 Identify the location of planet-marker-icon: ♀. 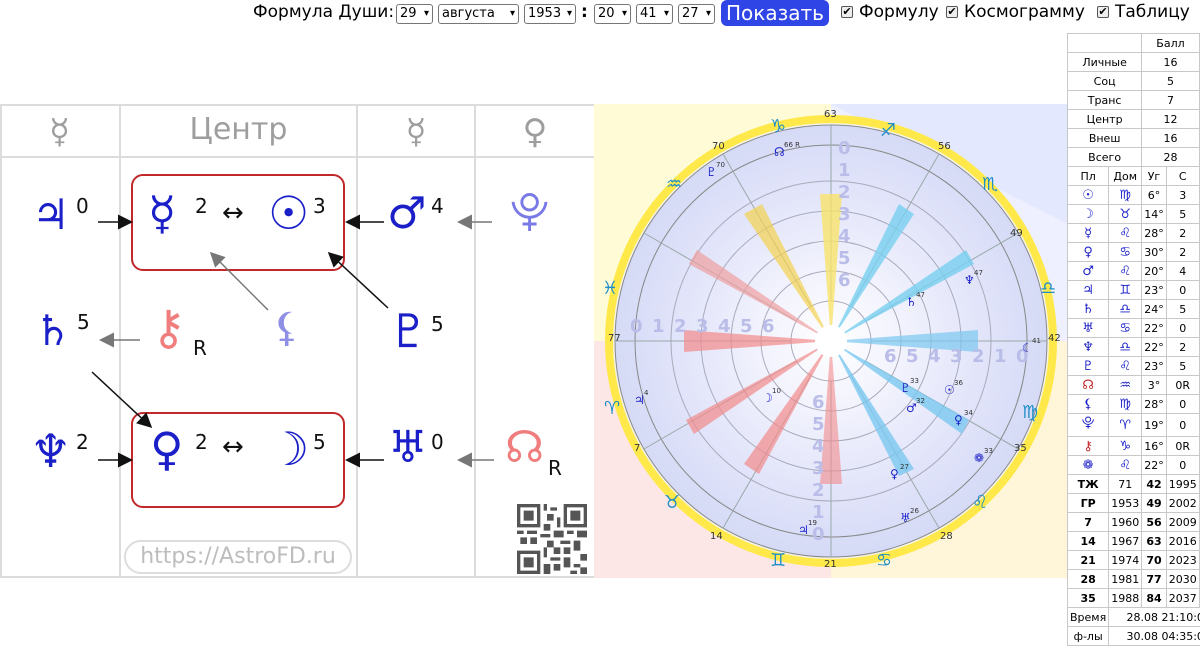
(958, 420).